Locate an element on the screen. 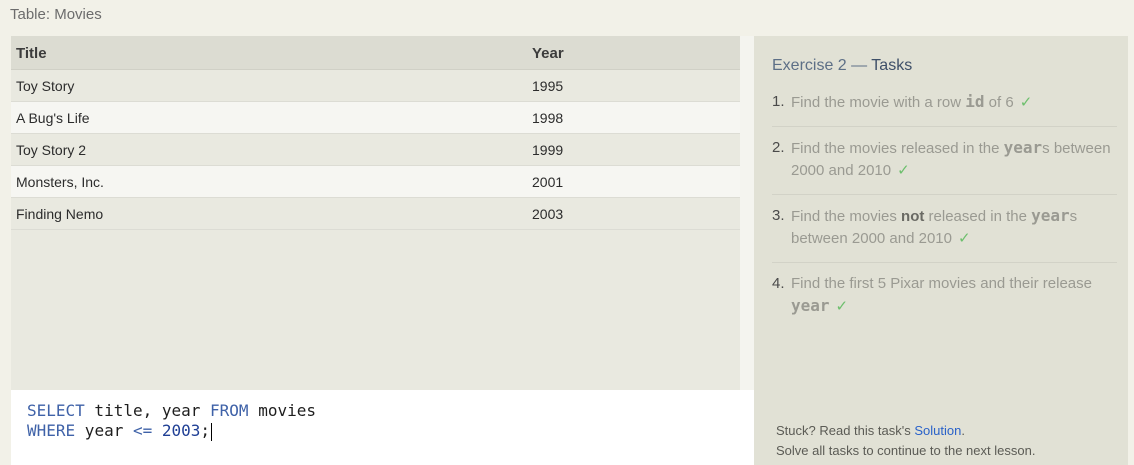 This screenshot has width=1134, height=465. sql-text: year is located at coordinates (104, 430).